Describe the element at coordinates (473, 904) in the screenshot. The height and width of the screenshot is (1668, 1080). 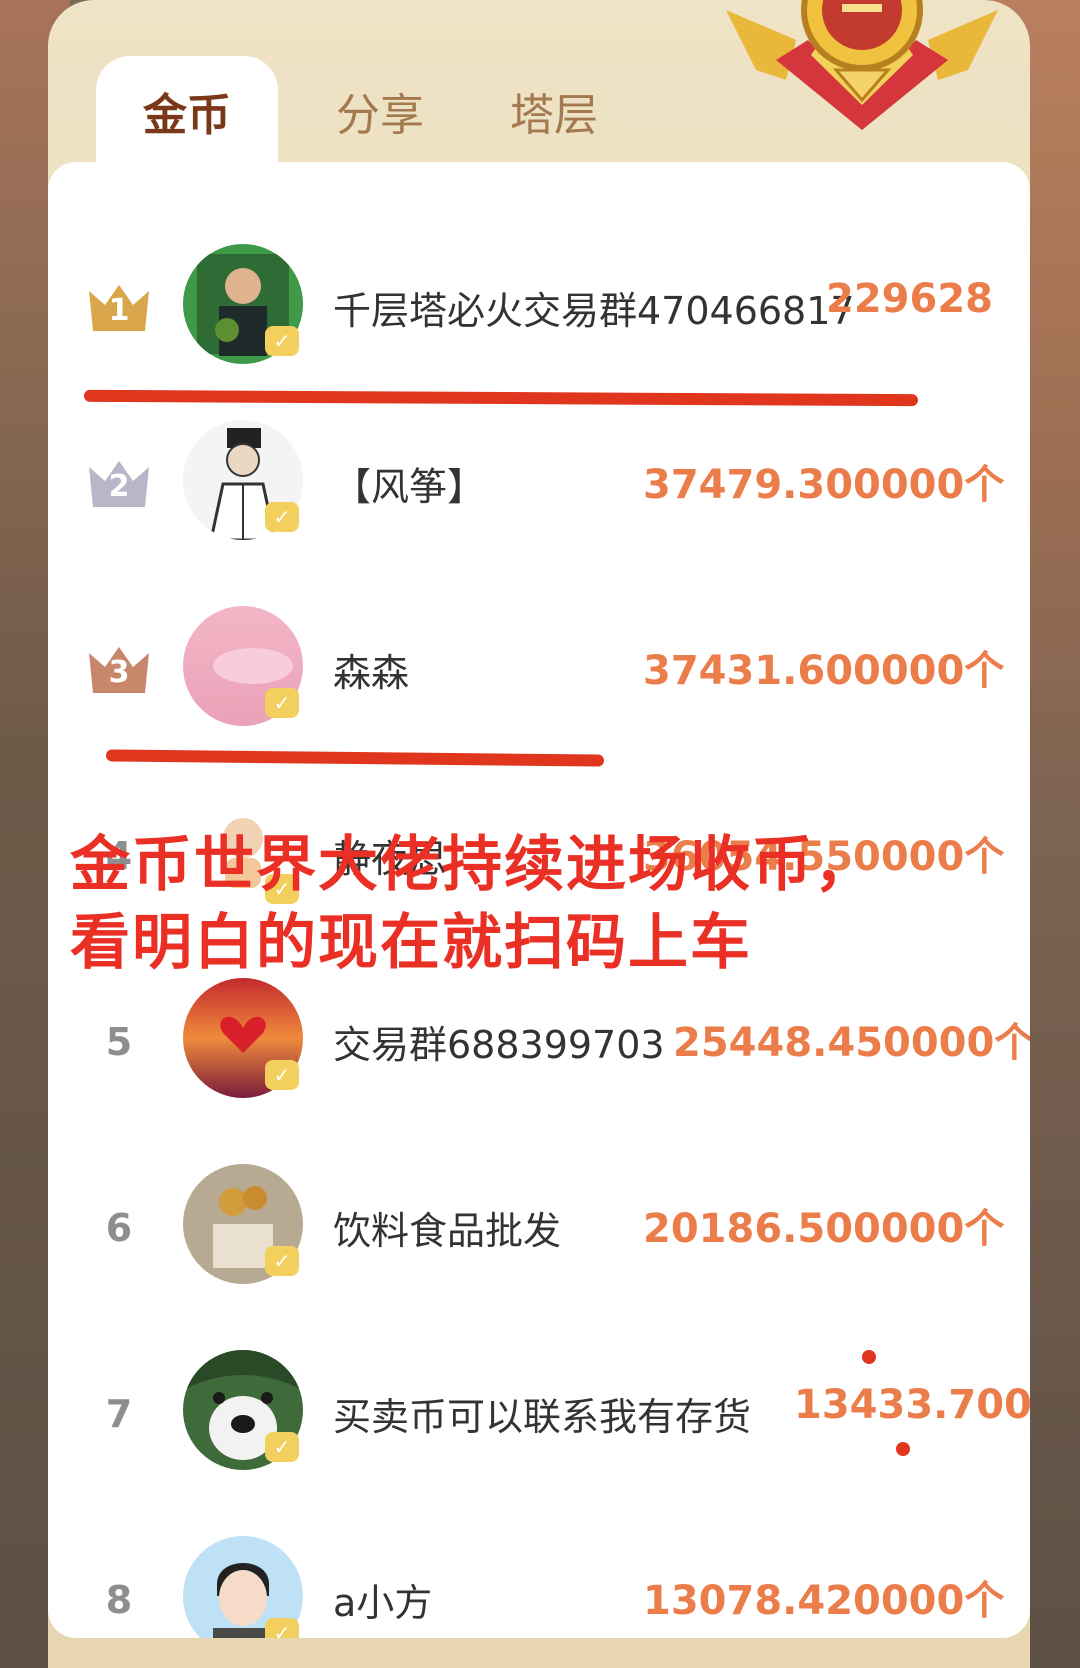
I see `promo-overlay-text: 金币世界大佬持续进场收币，看明白的现在就扫码上车` at that location.